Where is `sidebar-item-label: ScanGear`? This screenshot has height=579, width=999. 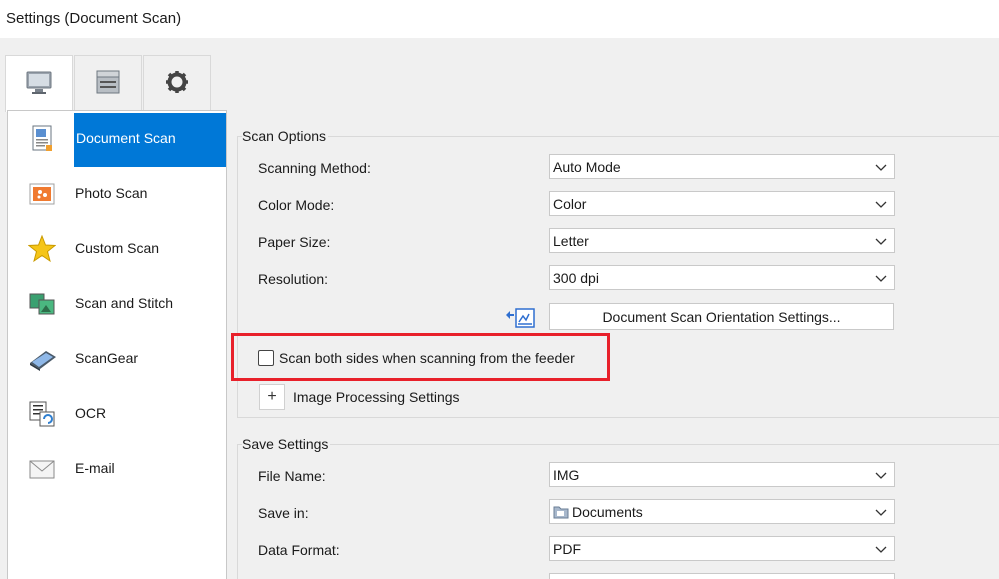
sidebar-item-label: ScanGear is located at coordinates (107, 358).